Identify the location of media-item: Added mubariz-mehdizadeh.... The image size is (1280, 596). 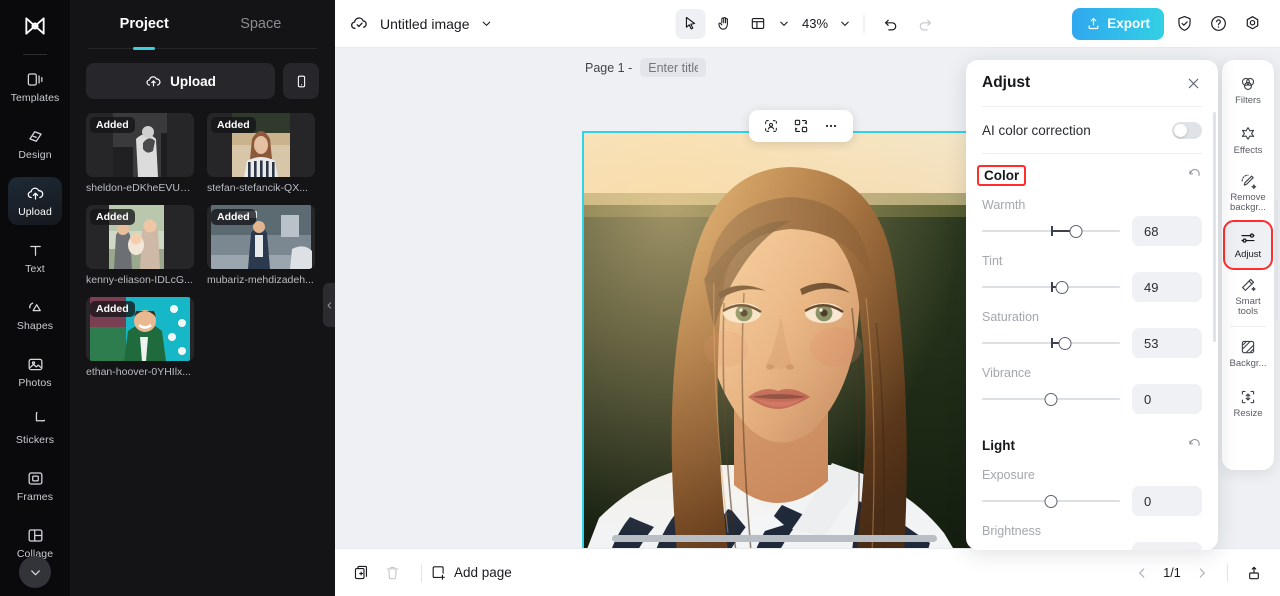
(261, 245).